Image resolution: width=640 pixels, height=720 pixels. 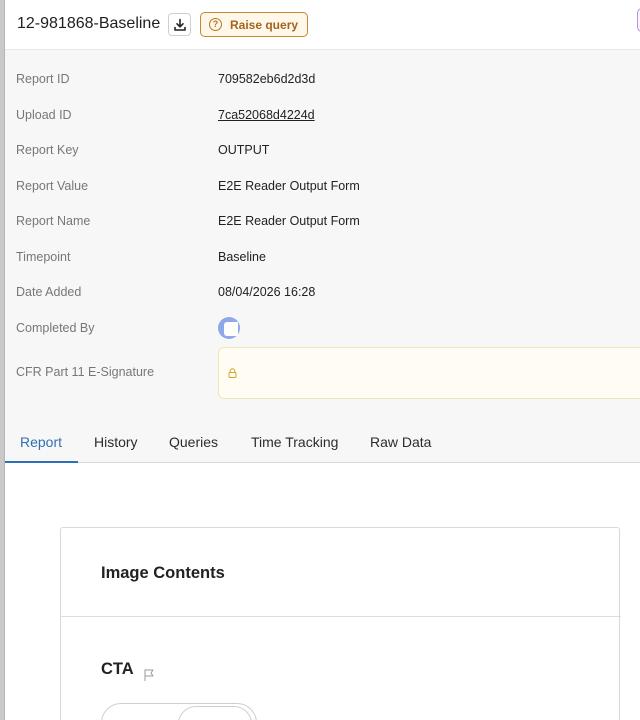 What do you see at coordinates (43, 257) in the screenshot?
I see `detail-label: Timepoint` at bounding box center [43, 257].